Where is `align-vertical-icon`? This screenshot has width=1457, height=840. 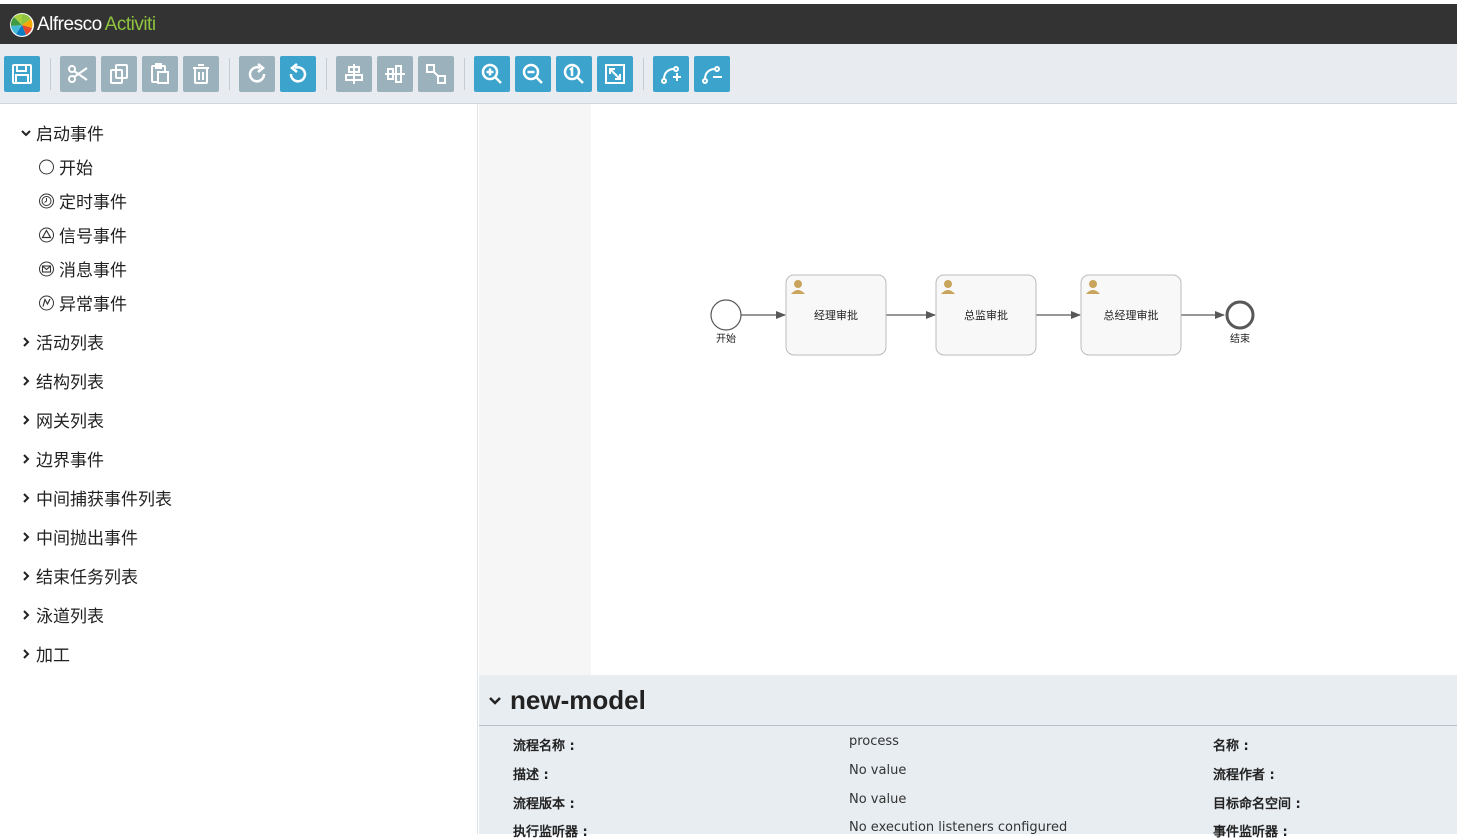 align-vertical-icon is located at coordinates (395, 74).